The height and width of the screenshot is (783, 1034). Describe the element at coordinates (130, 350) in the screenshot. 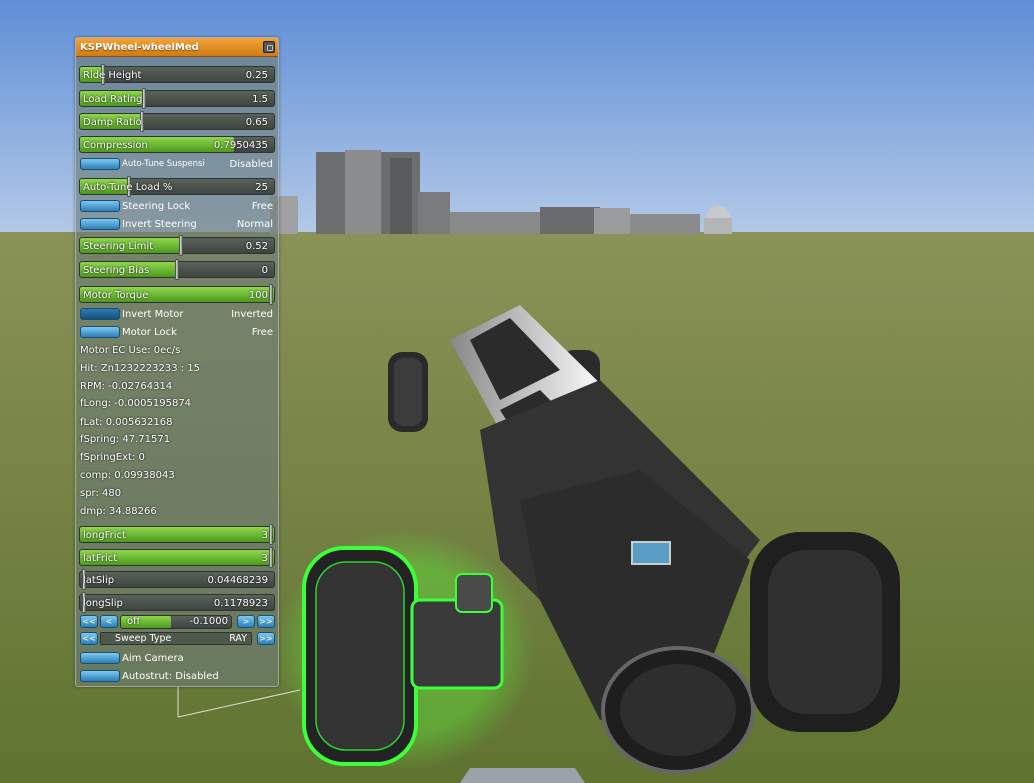

I see `motor-ec-use: Motor EC Use: 0ec/s` at that location.